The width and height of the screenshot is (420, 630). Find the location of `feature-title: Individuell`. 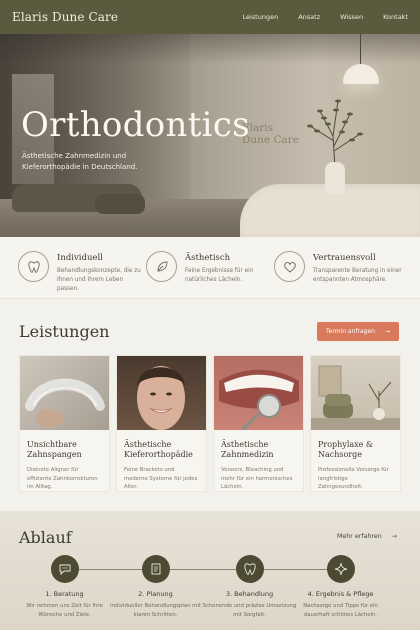

feature-title: Individuell is located at coordinates (80, 258).